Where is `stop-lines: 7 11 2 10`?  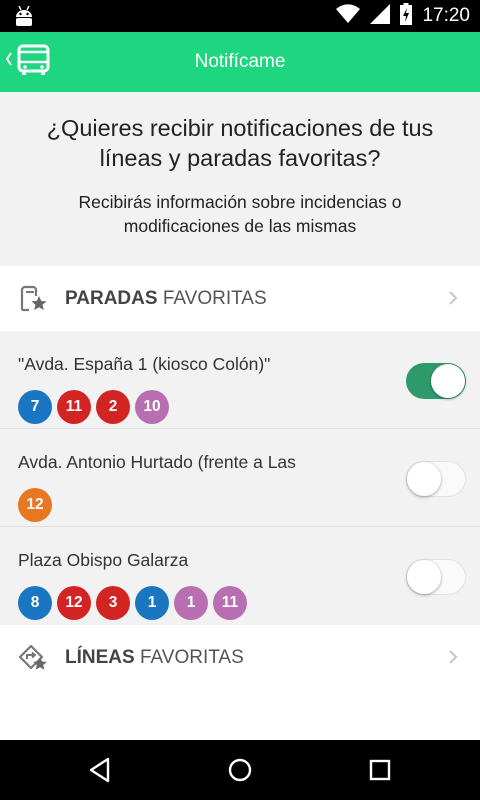 stop-lines: 7 11 2 10 is located at coordinates (93, 407).